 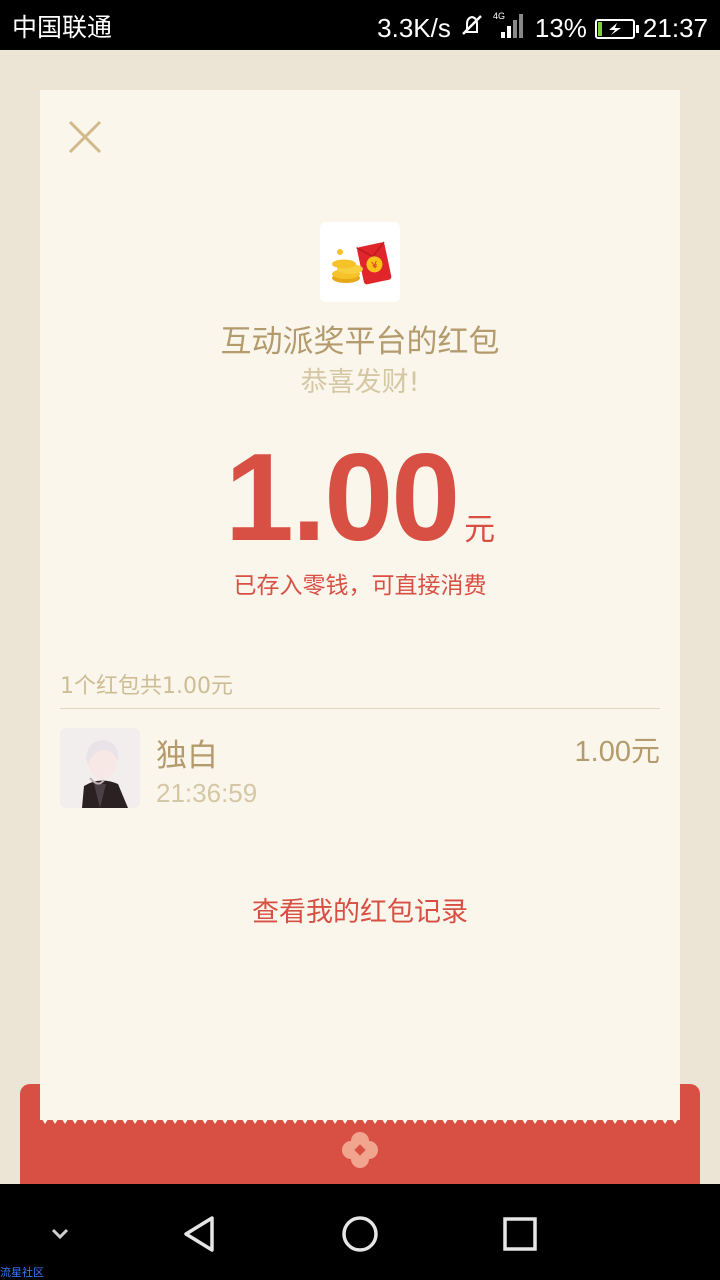 I want to click on home-button, so click(x=360, y=1234).